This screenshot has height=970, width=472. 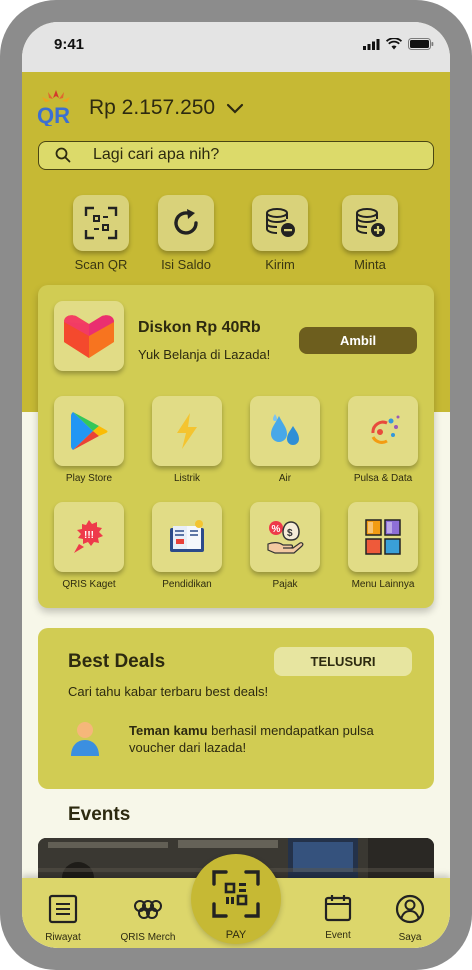 I want to click on chevron-down-icon, so click(x=235, y=109).